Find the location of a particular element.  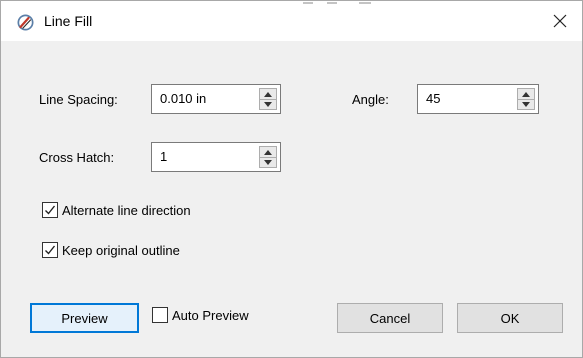

preview-button: Preview is located at coordinates (84, 318).